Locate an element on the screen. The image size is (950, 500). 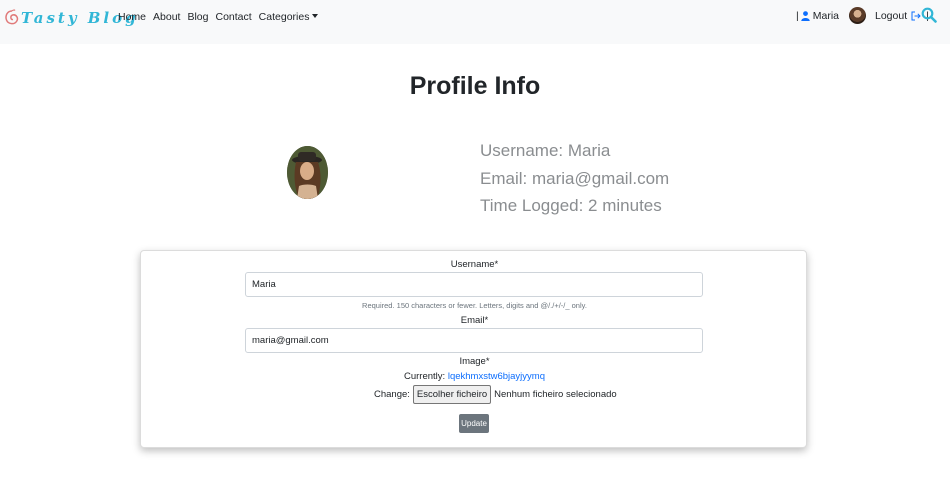
logout-icon is located at coordinates (916, 16).